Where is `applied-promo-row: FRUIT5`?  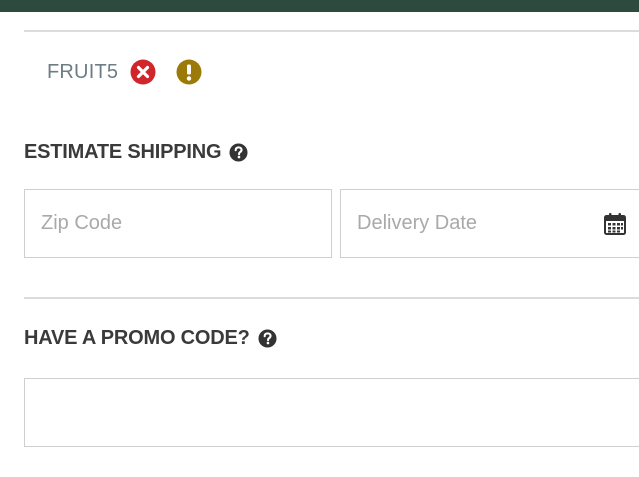 applied-promo-row: FRUIT5 is located at coordinates (124, 72).